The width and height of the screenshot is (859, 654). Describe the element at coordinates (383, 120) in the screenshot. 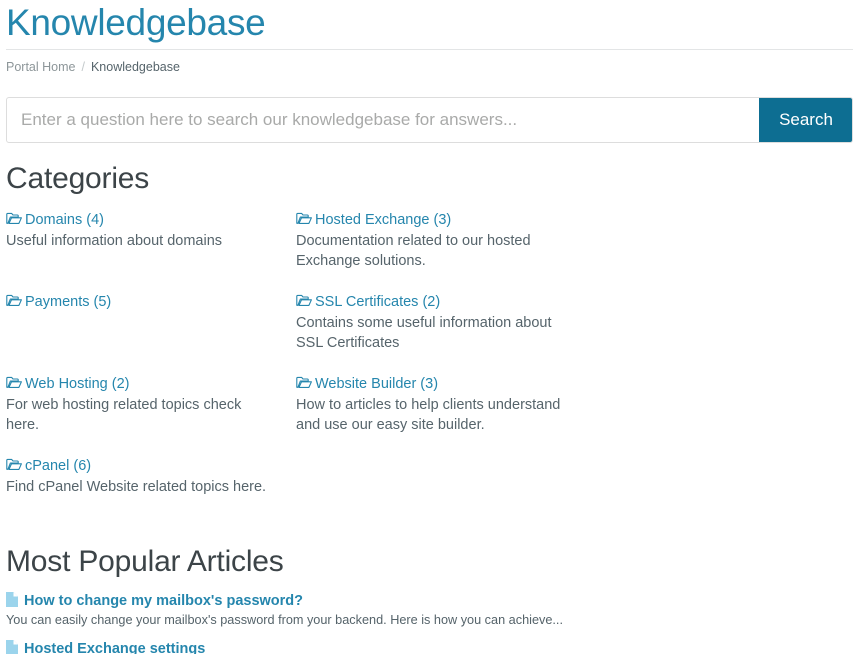

I see `search-input` at that location.